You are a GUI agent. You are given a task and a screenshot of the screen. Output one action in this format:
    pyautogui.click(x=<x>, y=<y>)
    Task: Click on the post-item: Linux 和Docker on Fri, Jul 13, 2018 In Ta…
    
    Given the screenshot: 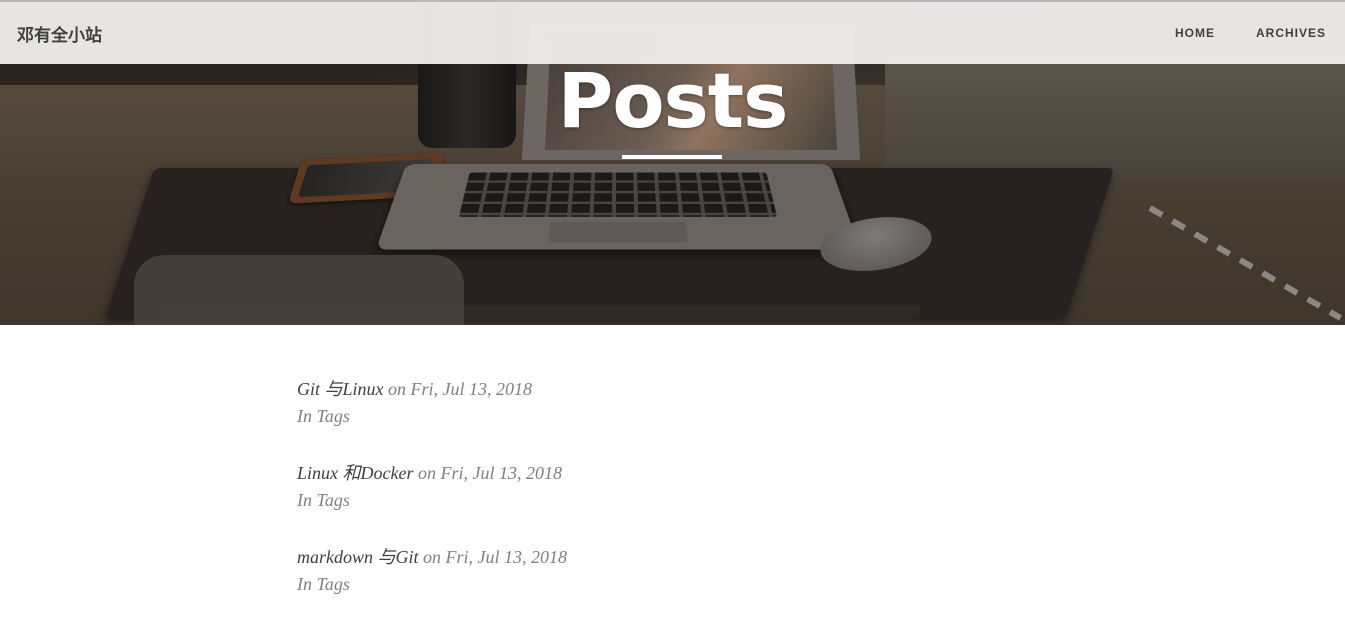 What is the action you would take?
    pyautogui.click(x=677, y=502)
    